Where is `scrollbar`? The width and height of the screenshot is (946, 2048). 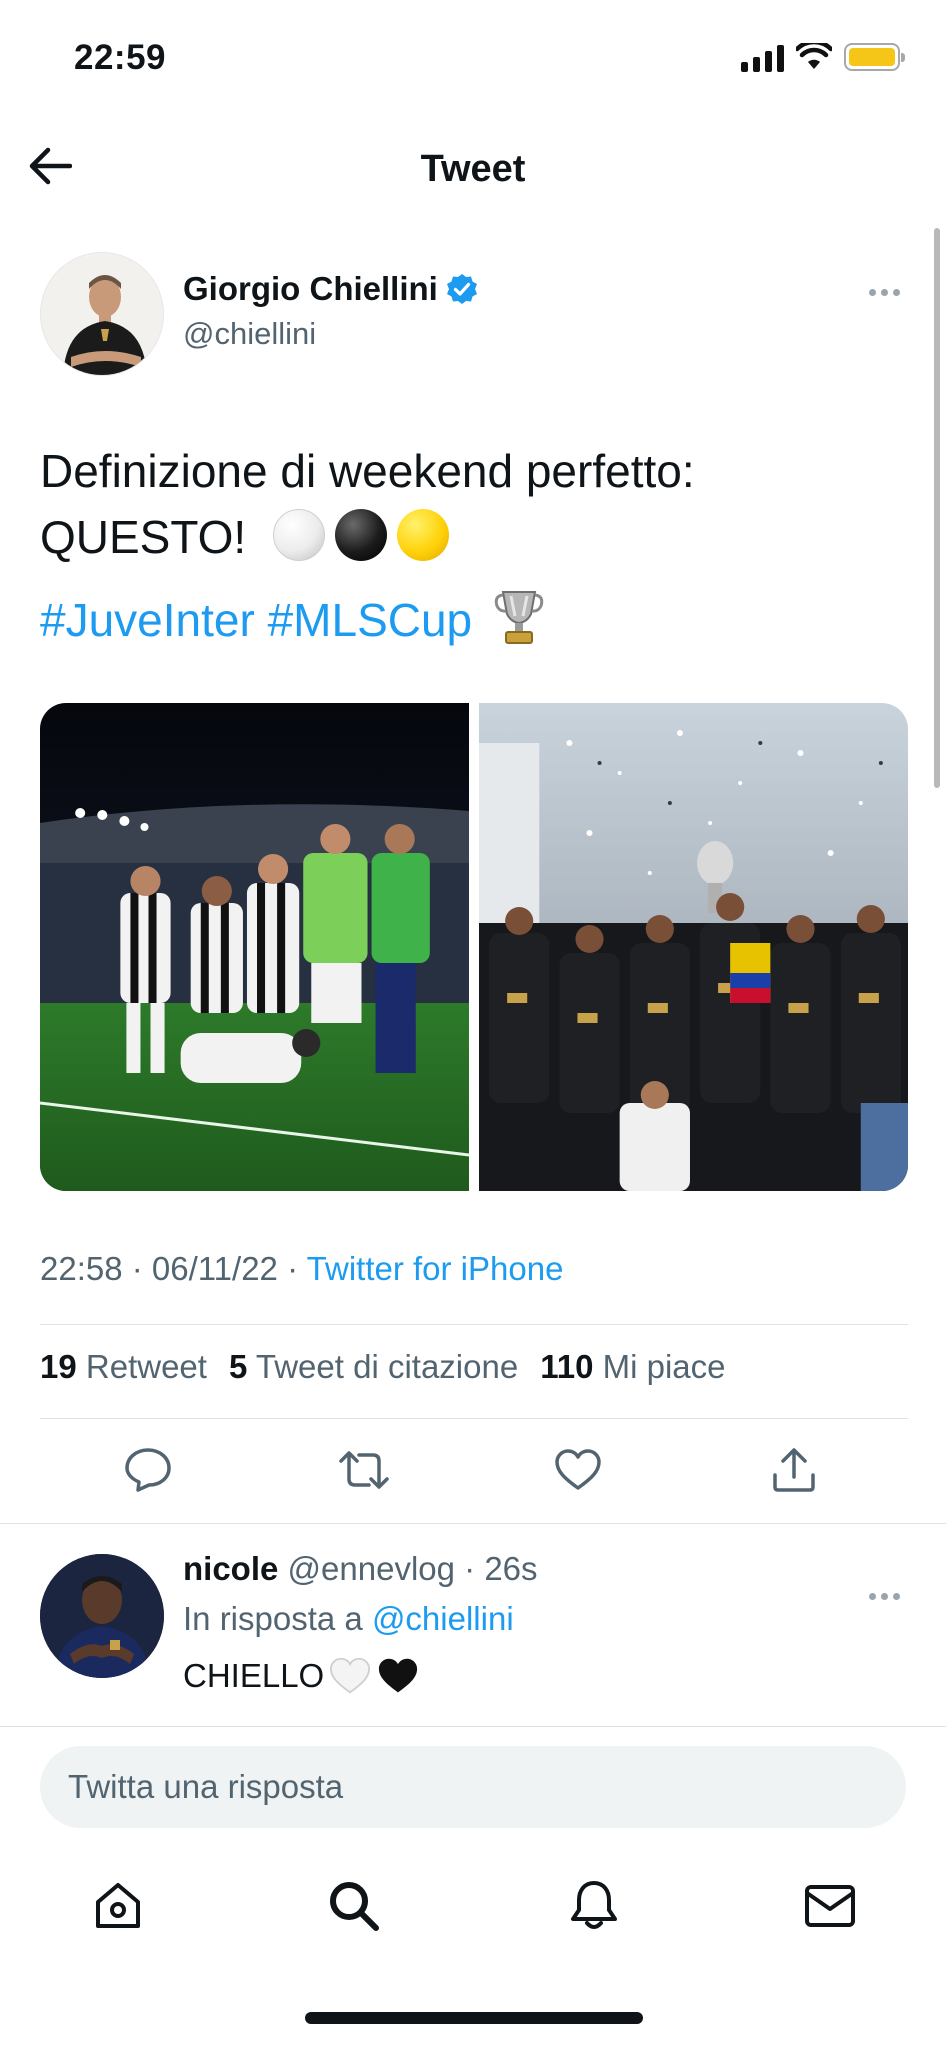 scrollbar is located at coordinates (937, 508).